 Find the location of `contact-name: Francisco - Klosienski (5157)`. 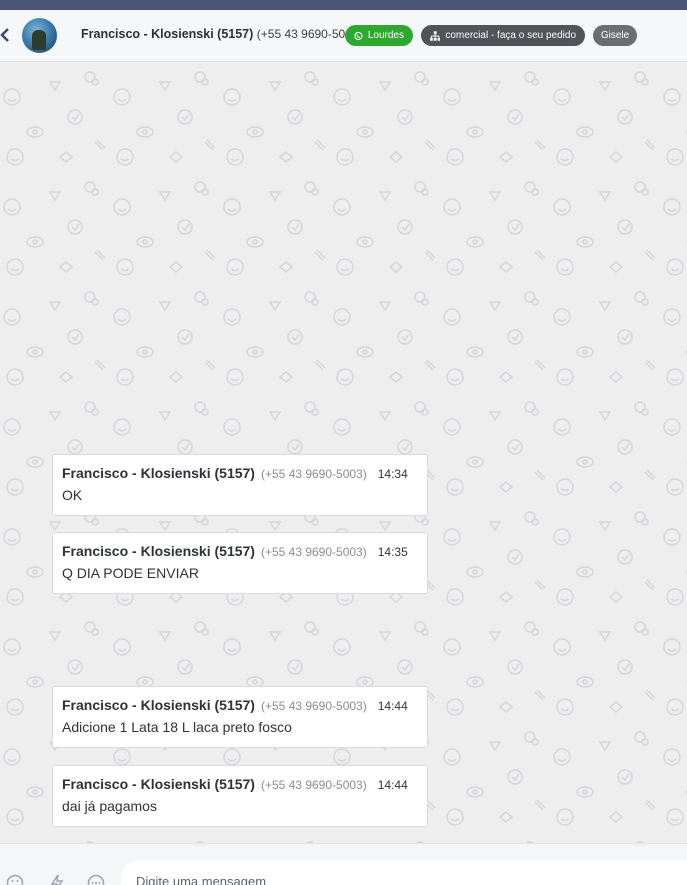

contact-name: Francisco - Klosienski (5157) is located at coordinates (167, 34).